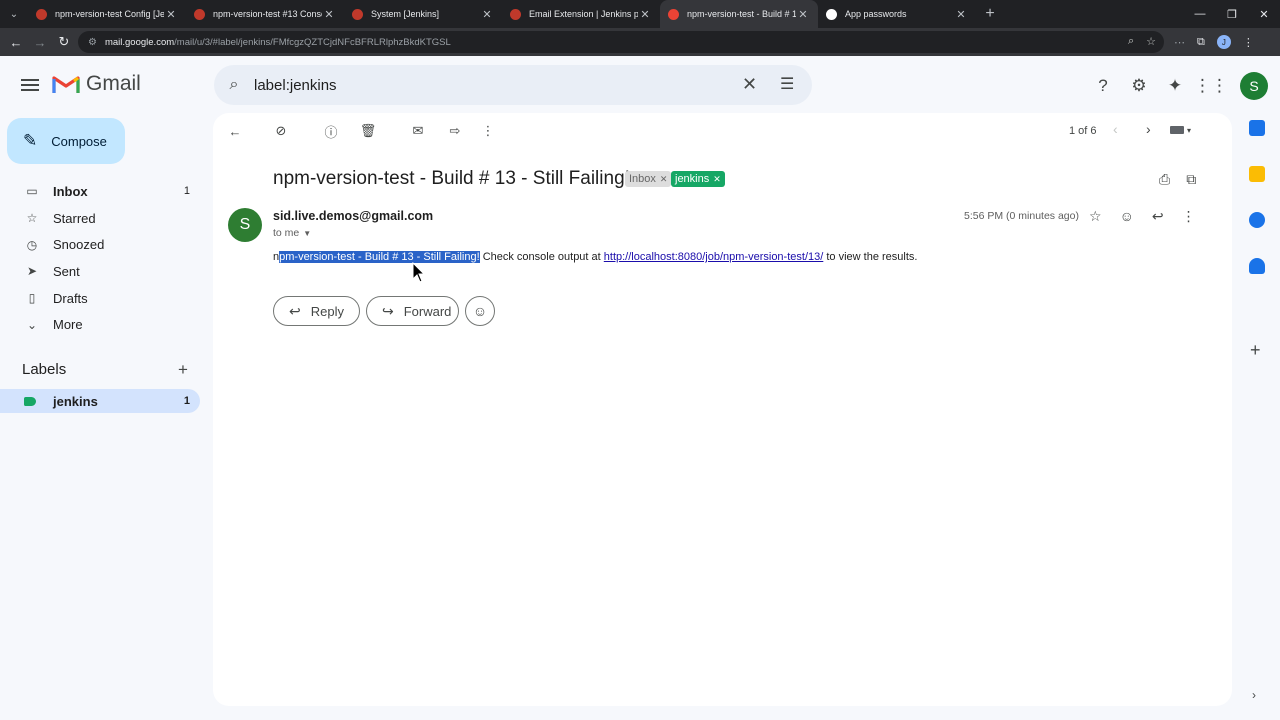 This screenshot has height=720, width=1280. What do you see at coordinates (64, 42) in the screenshot?
I see `reload-icon: ↻` at bounding box center [64, 42].